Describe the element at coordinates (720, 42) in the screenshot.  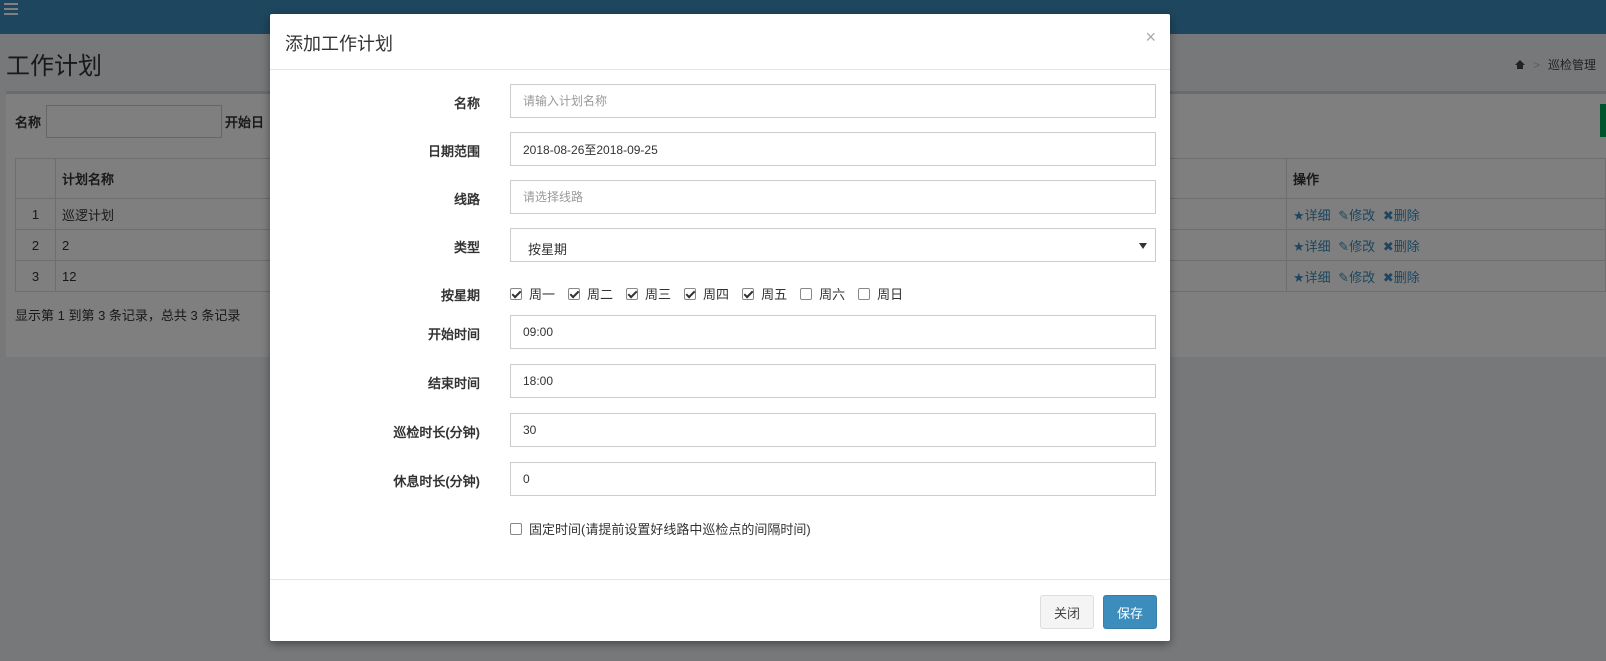
I see `modal-header: 添加工作计划 ×` at that location.